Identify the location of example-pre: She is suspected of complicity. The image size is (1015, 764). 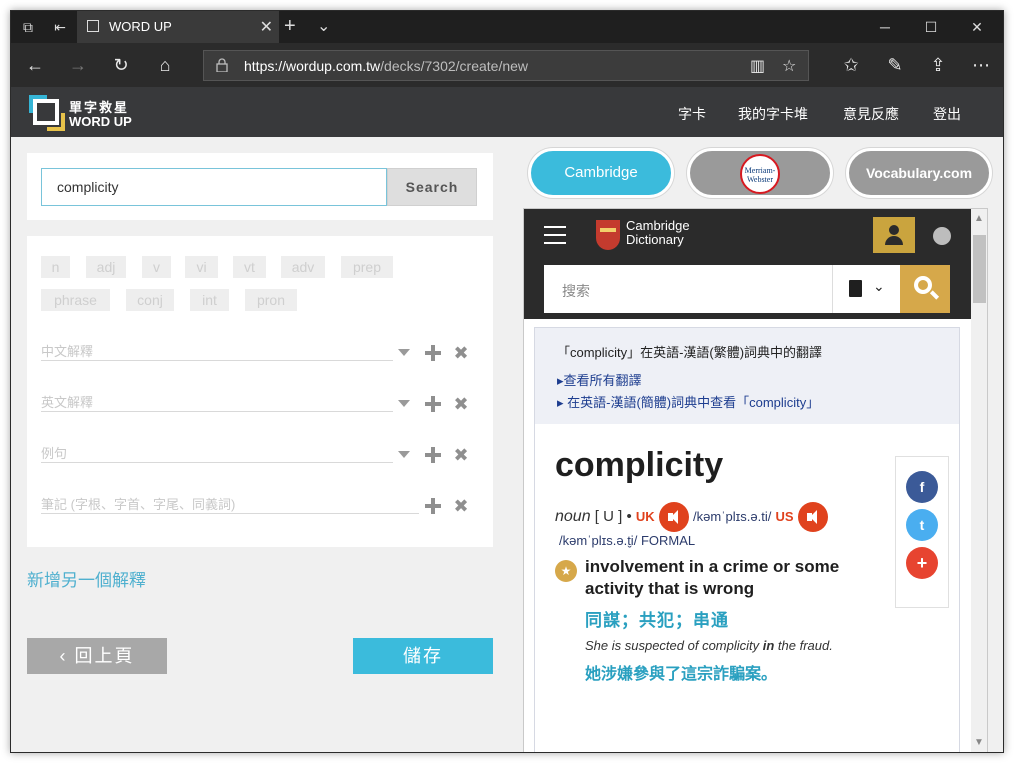
(674, 645).